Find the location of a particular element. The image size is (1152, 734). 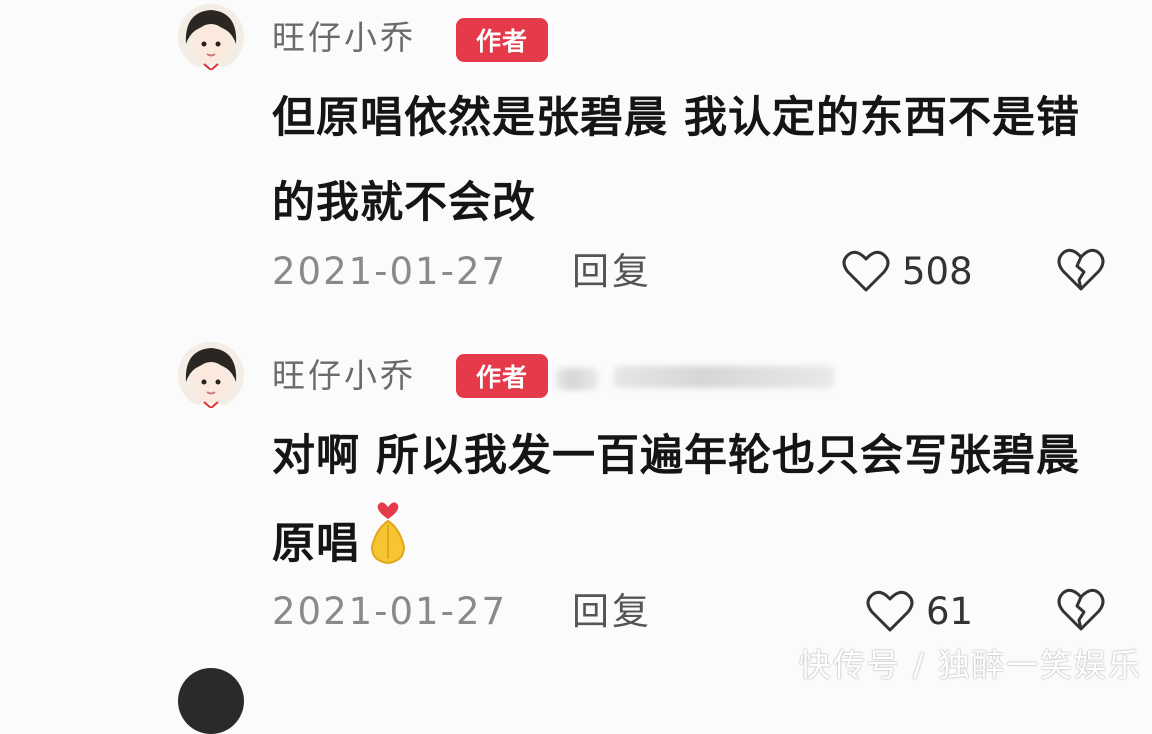

pray-hands-emoji is located at coordinates (388, 546).